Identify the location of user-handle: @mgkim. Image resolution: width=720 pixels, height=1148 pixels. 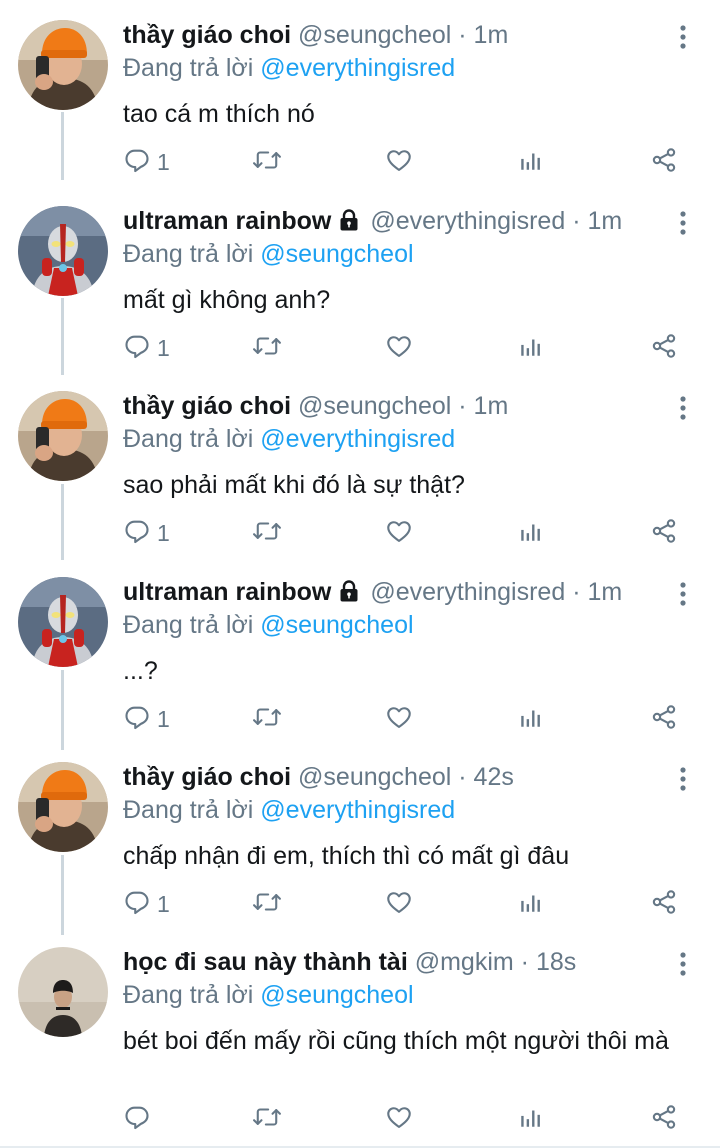
(464, 962).